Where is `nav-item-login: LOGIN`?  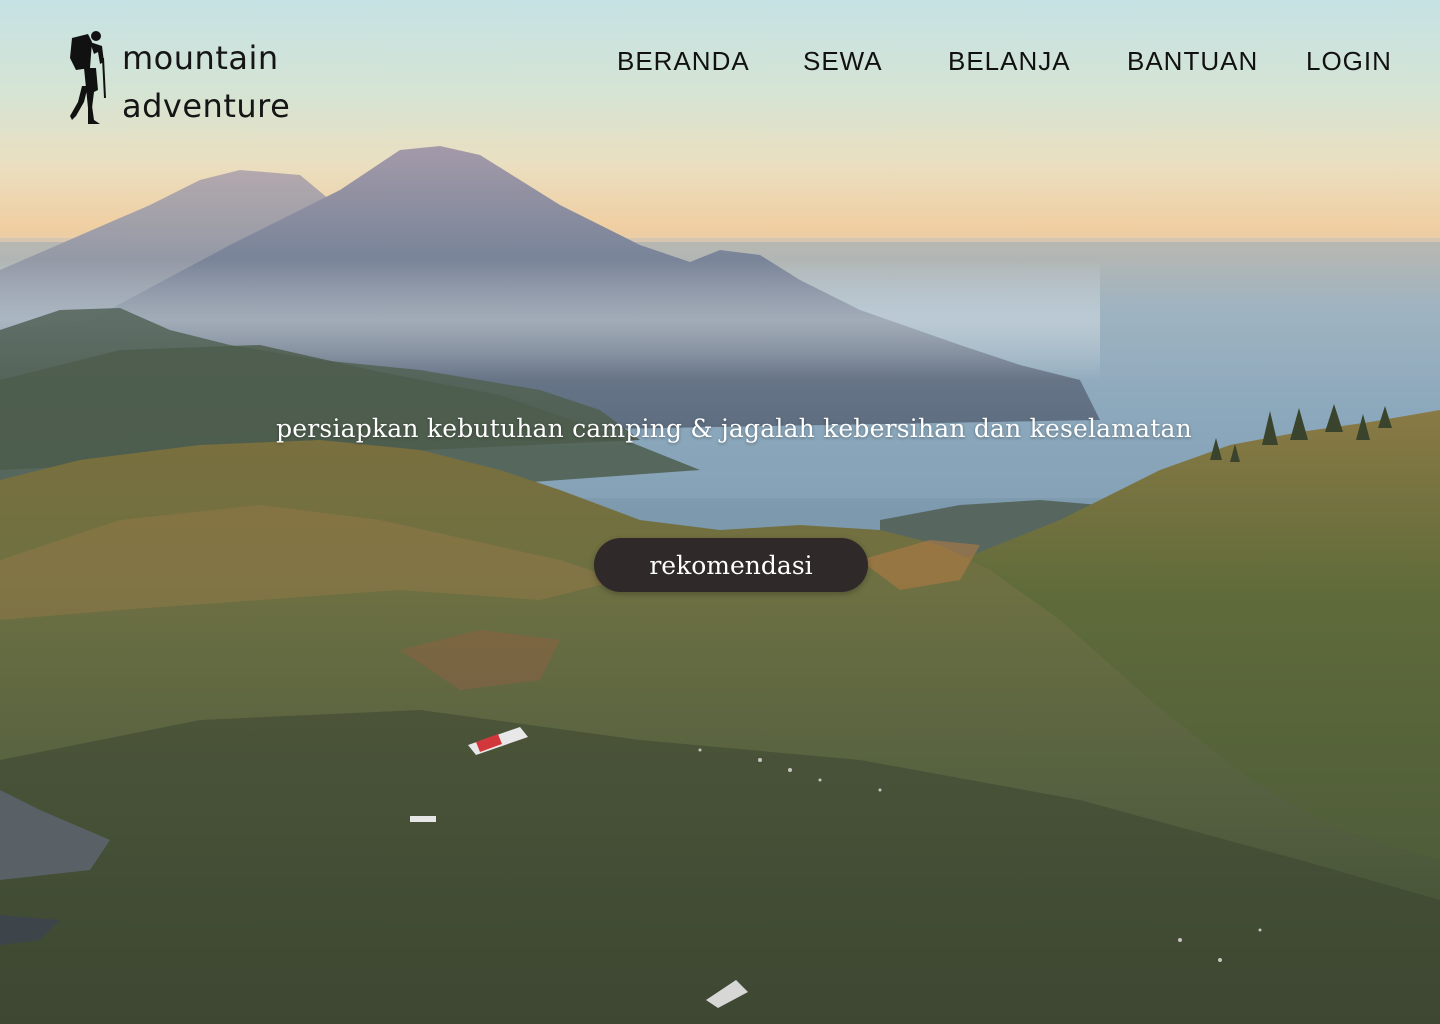 nav-item-login: LOGIN is located at coordinates (1349, 61).